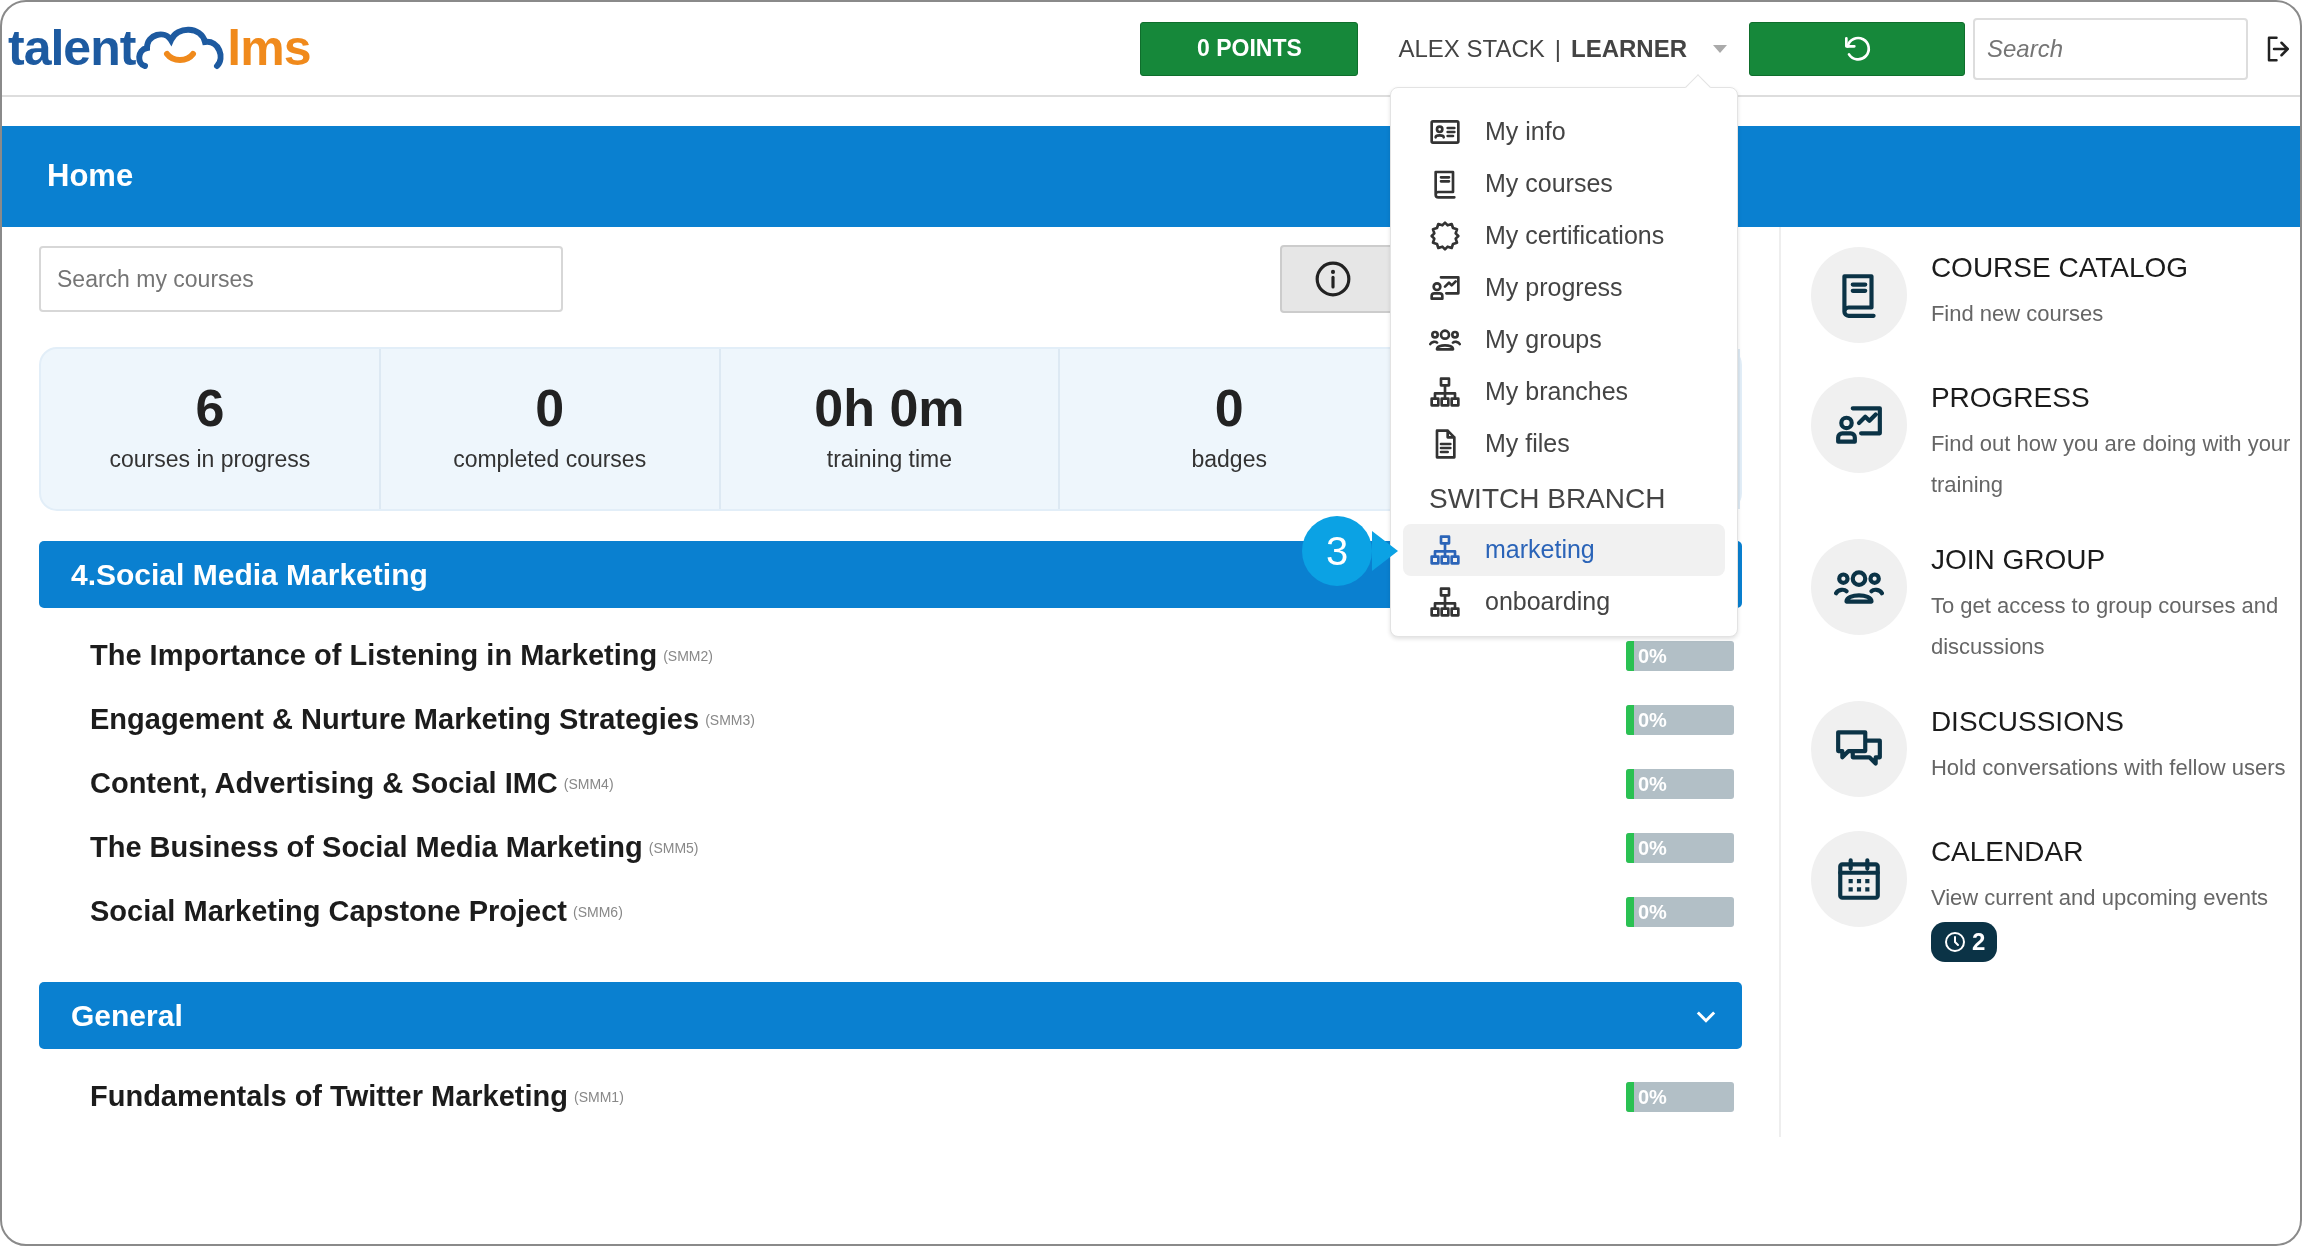  What do you see at coordinates (889, 407) in the screenshot?
I see `stat-value: 0h 0m` at bounding box center [889, 407].